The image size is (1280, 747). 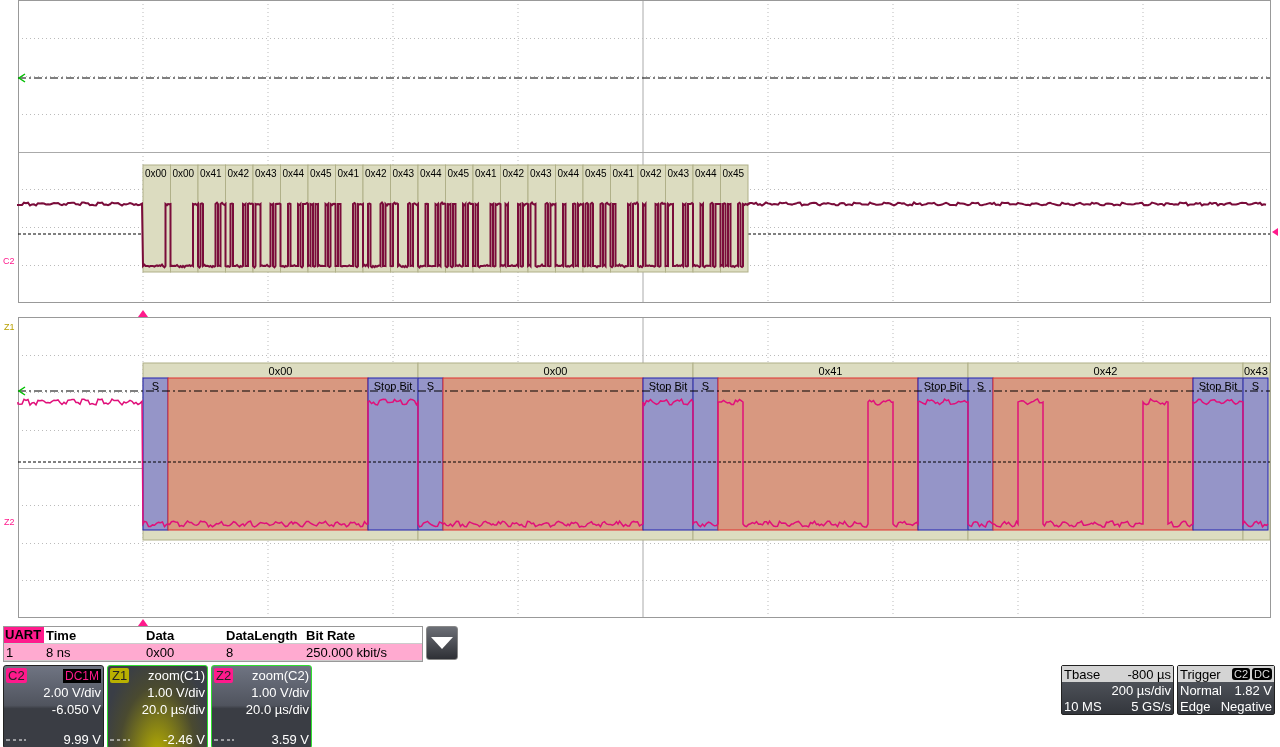 I want to click on channel-badge: Z2, so click(x=224, y=675).